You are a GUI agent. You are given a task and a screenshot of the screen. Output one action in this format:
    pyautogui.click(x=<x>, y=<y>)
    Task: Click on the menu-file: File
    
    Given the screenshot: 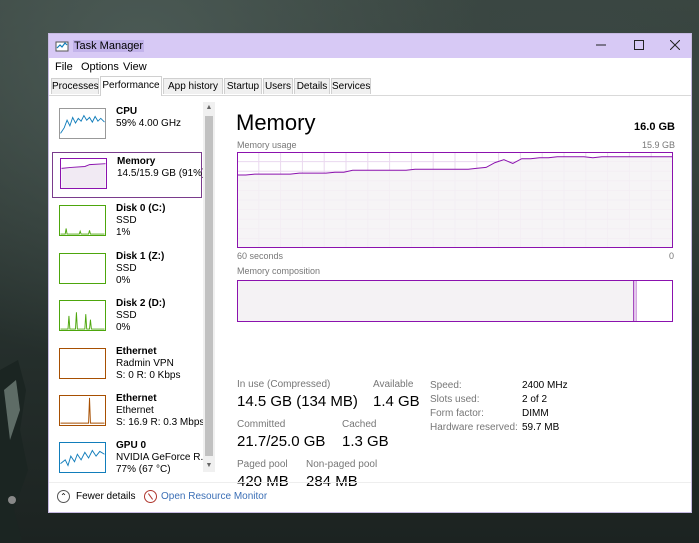 What is the action you would take?
    pyautogui.click(x=64, y=67)
    